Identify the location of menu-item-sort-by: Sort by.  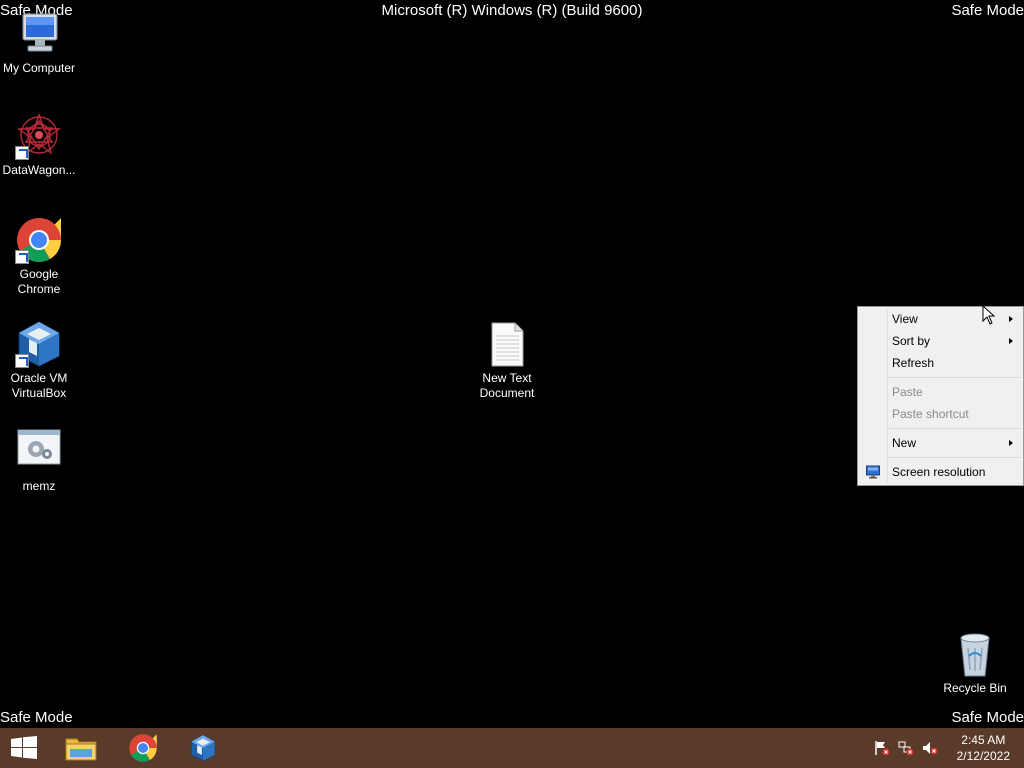
(940, 341).